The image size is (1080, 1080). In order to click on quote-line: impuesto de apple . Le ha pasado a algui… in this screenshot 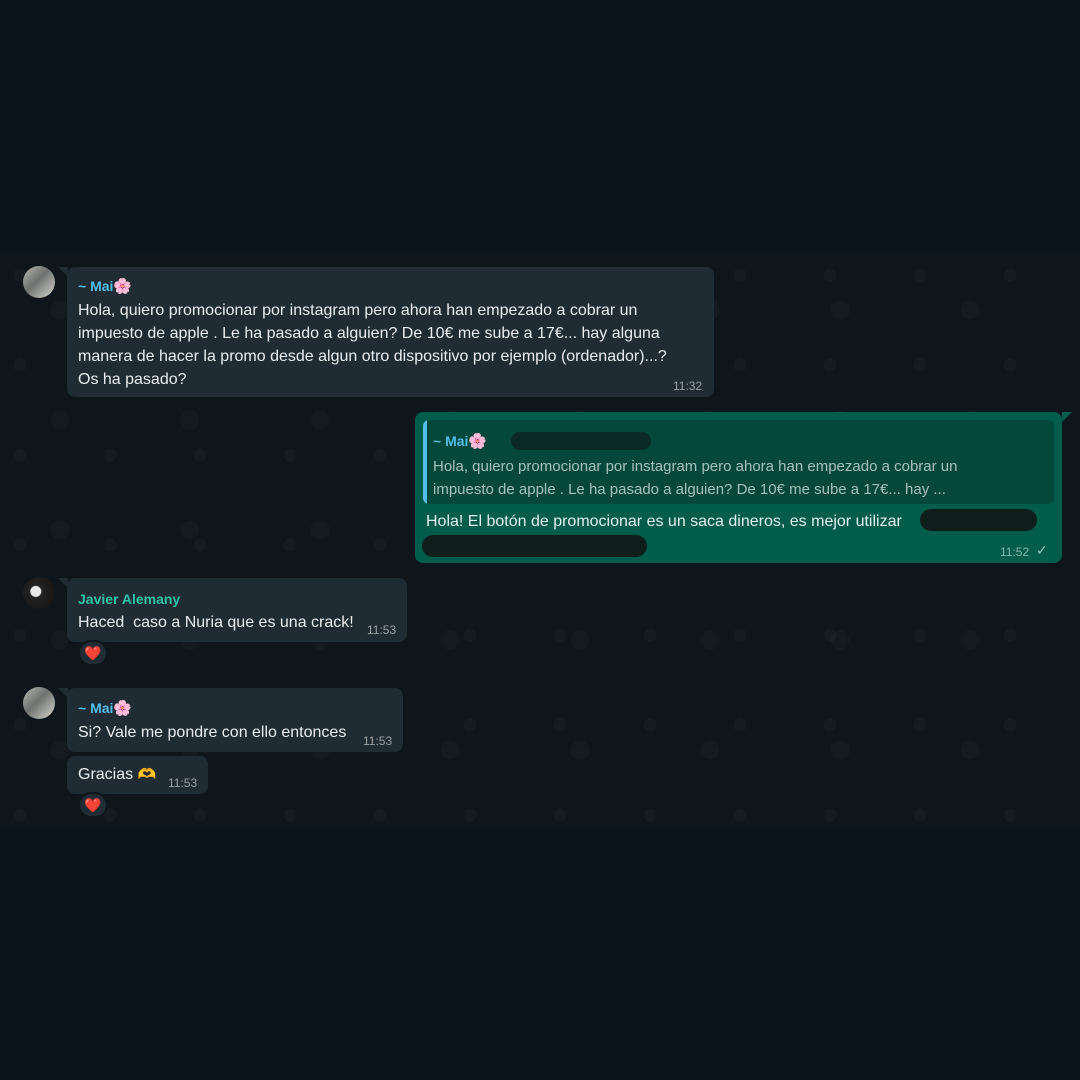, I will do `click(689, 489)`.